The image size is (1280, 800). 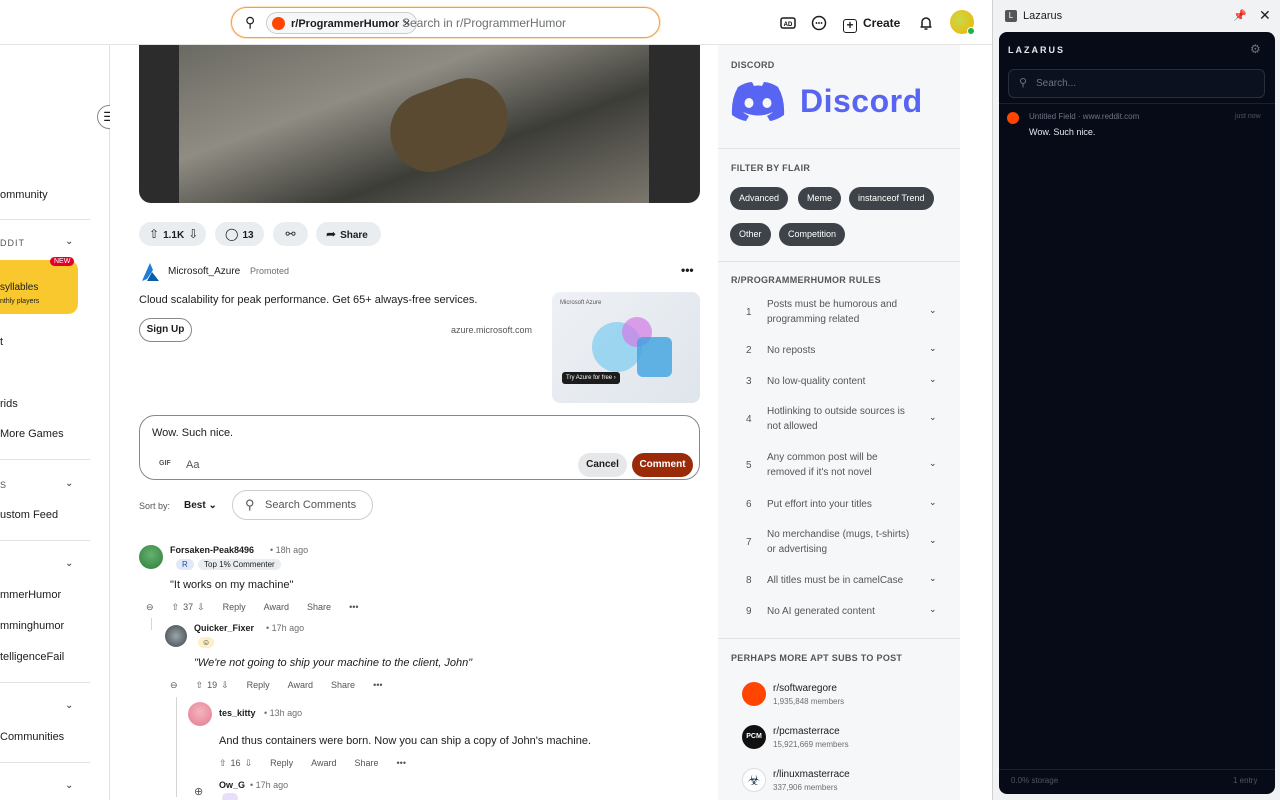 I want to click on sub-item: PCM r/pcmasterrace 15,921,669 members, so click(x=839, y=739).